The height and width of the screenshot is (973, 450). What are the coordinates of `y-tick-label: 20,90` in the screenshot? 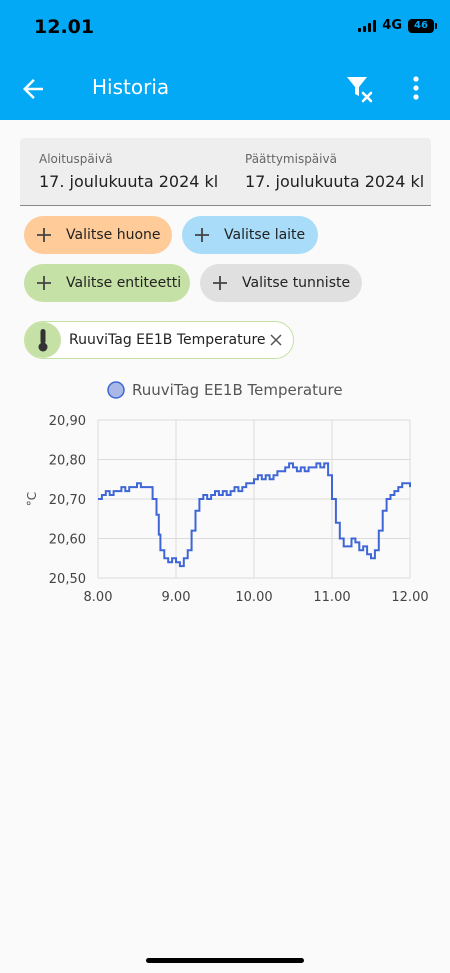 It's located at (67, 421).